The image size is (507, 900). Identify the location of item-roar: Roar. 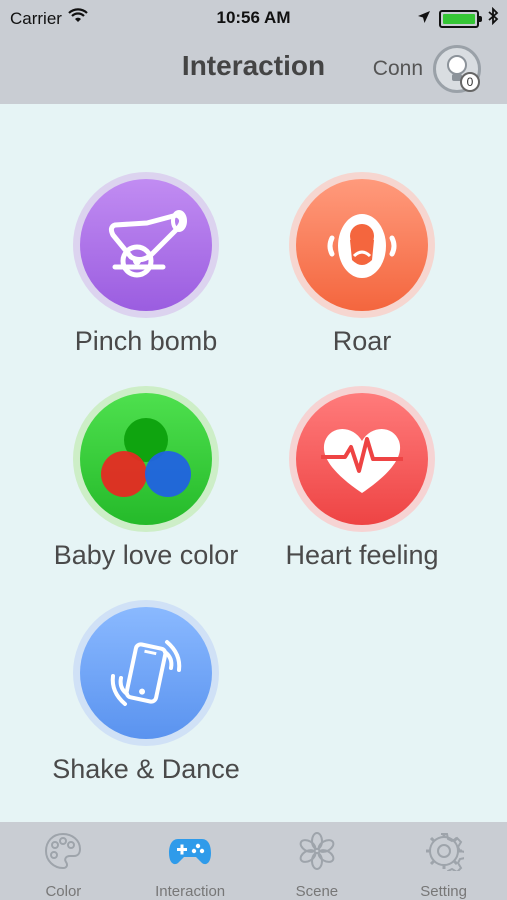
(362, 264).